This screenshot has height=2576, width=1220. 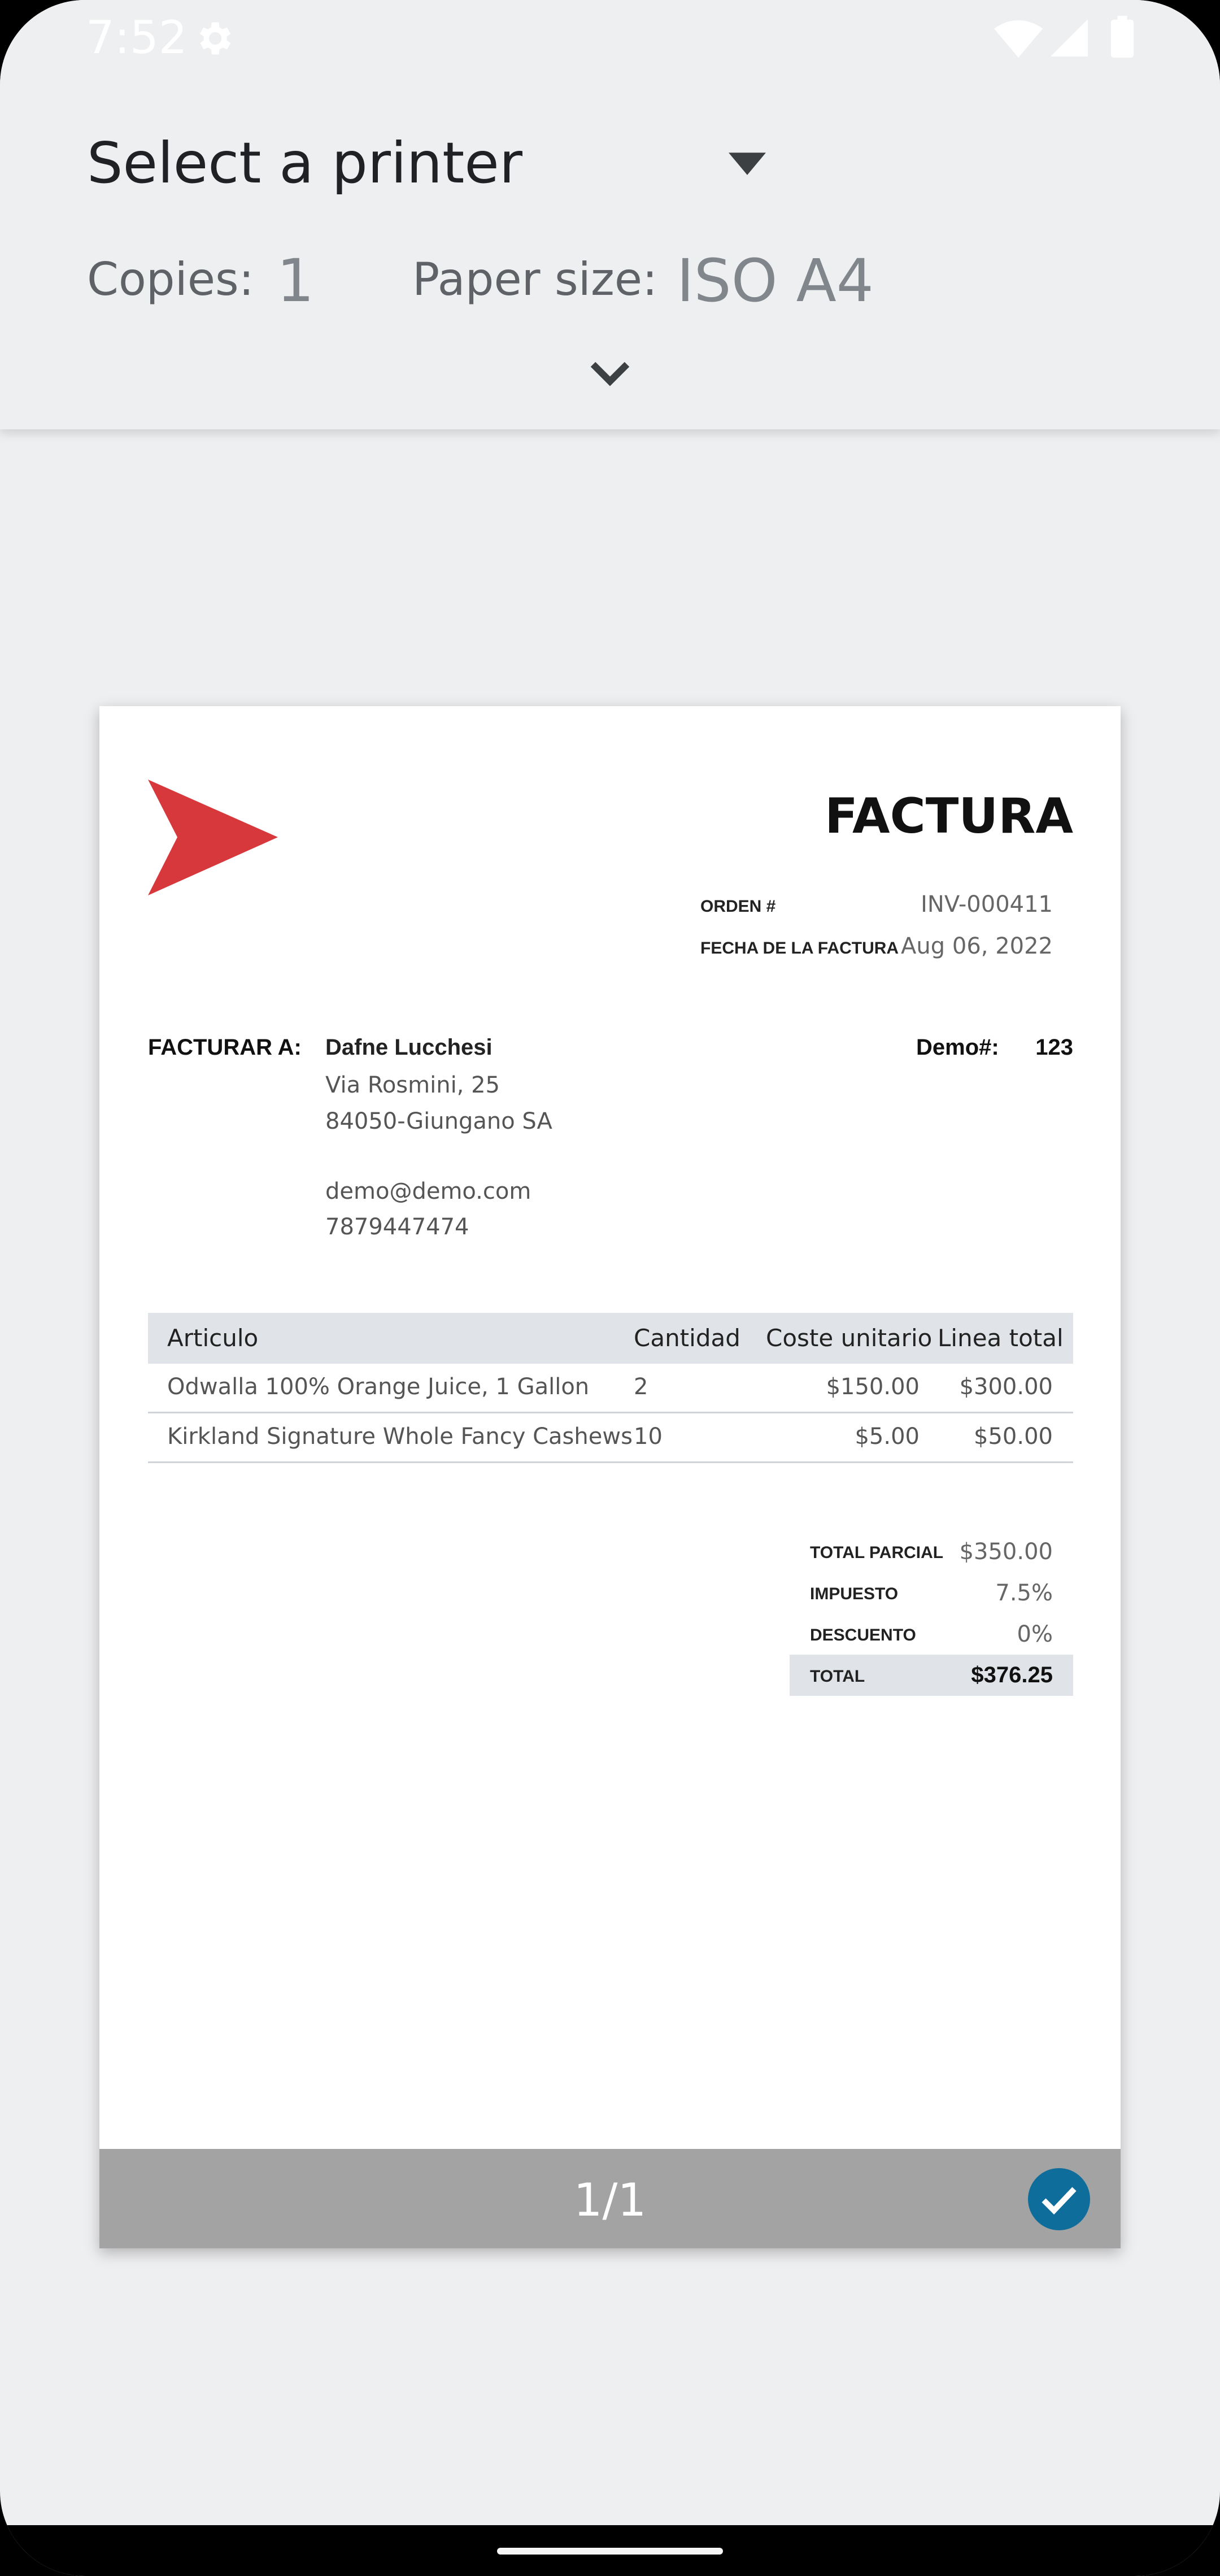 I want to click on wifi-icon, so click(x=1018, y=39).